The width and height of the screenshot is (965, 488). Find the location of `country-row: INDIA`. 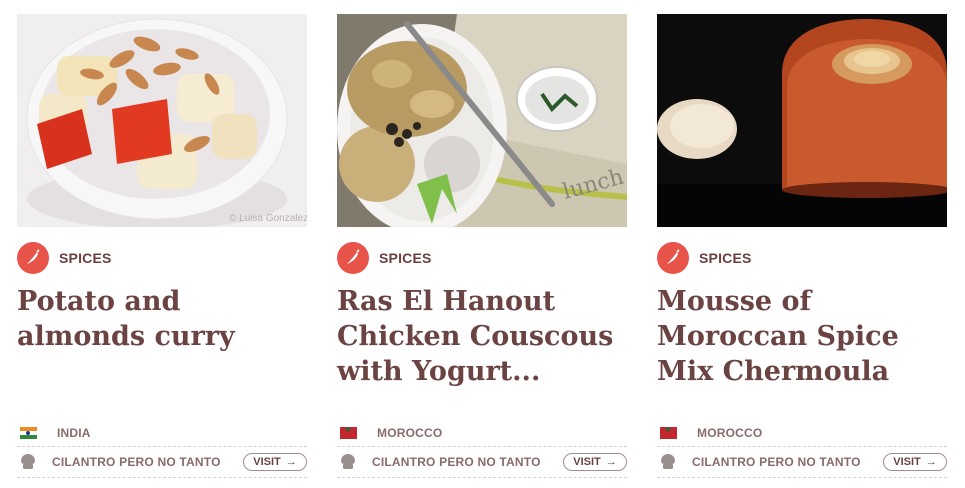

country-row: INDIA is located at coordinates (162, 433).